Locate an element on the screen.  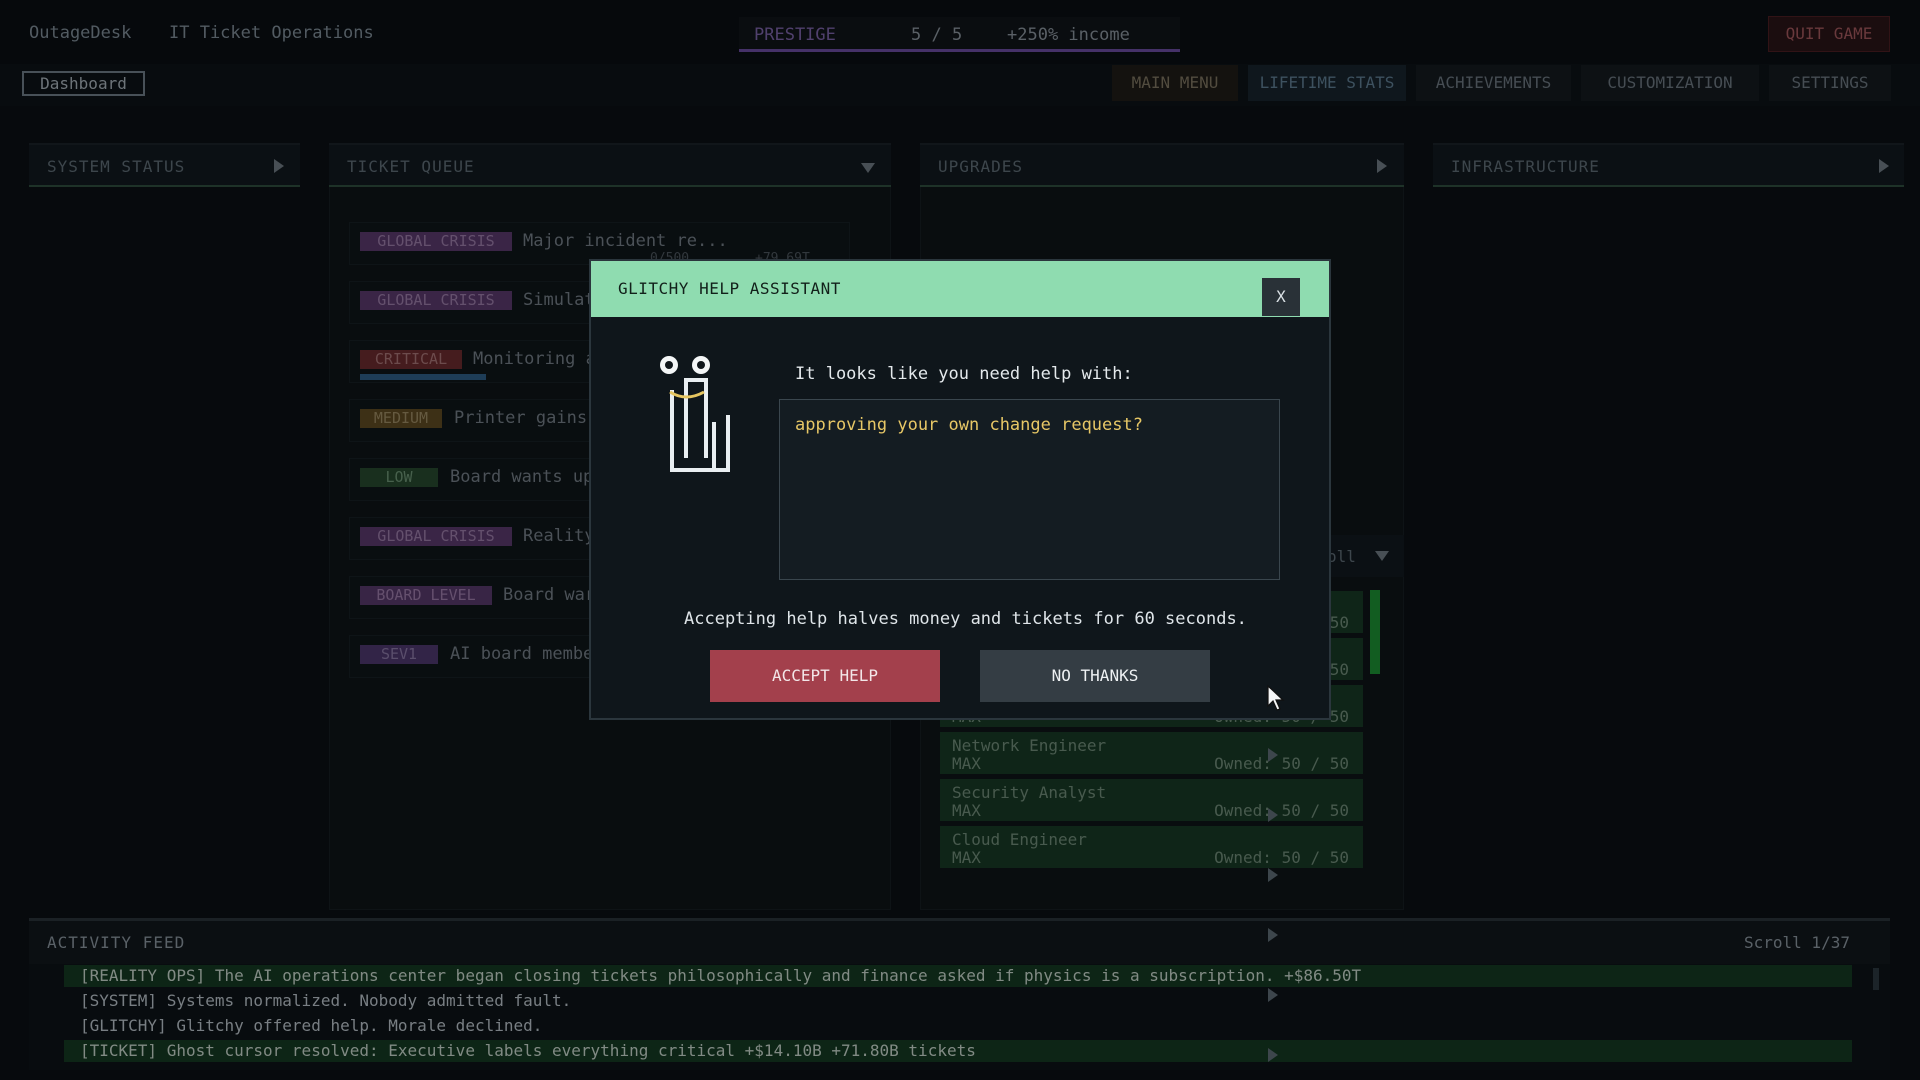
dialog-title: GLITCHY HELP ASSISTANT is located at coordinates (729, 288).